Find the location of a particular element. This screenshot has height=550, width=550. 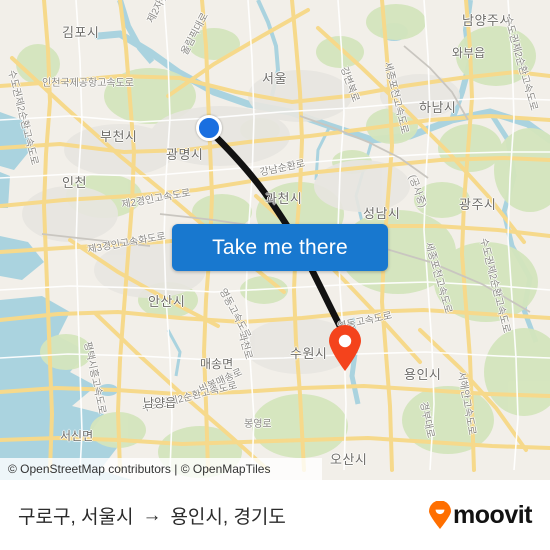

arrow-right-icon: → is located at coordinates (152, 515).